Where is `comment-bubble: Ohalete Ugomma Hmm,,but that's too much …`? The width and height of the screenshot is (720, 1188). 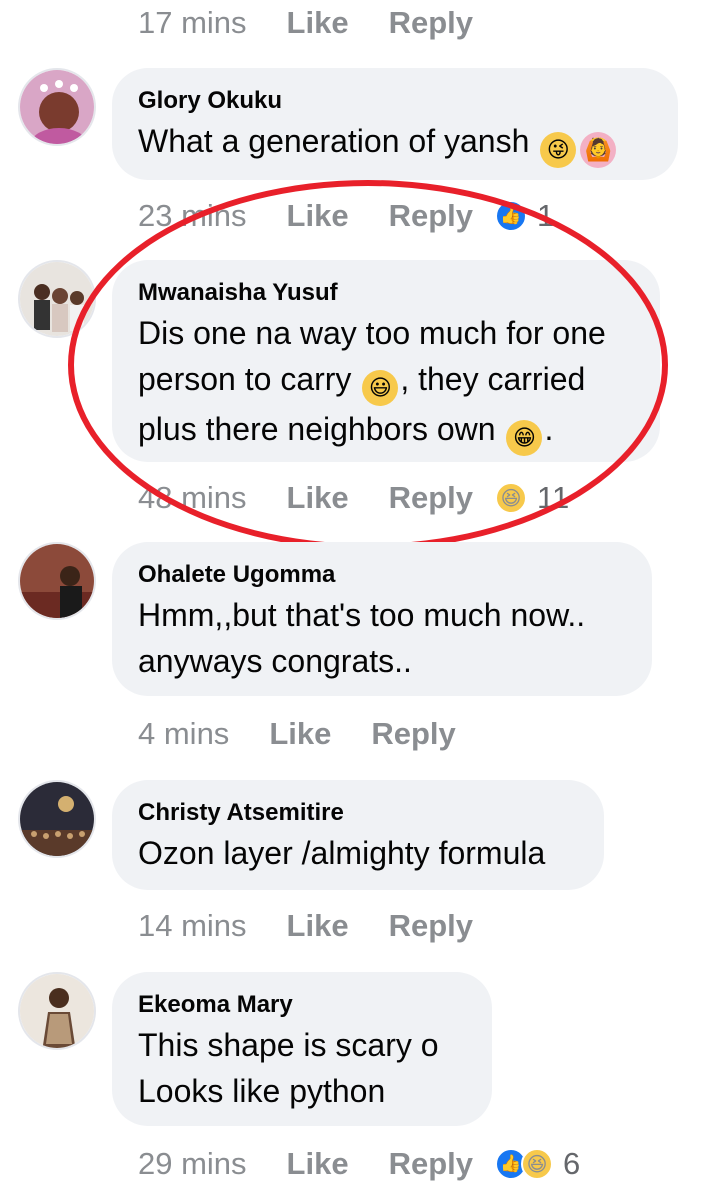
comment-bubble: Ohalete Ugomma Hmm,,but that's too much … is located at coordinates (382, 619).